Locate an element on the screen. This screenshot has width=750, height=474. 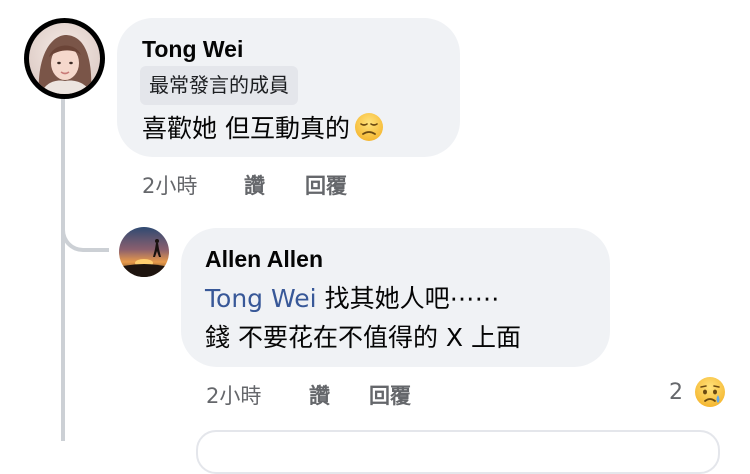
comment-text: 喜歡她 但互動真的 is located at coordinates (263, 129).